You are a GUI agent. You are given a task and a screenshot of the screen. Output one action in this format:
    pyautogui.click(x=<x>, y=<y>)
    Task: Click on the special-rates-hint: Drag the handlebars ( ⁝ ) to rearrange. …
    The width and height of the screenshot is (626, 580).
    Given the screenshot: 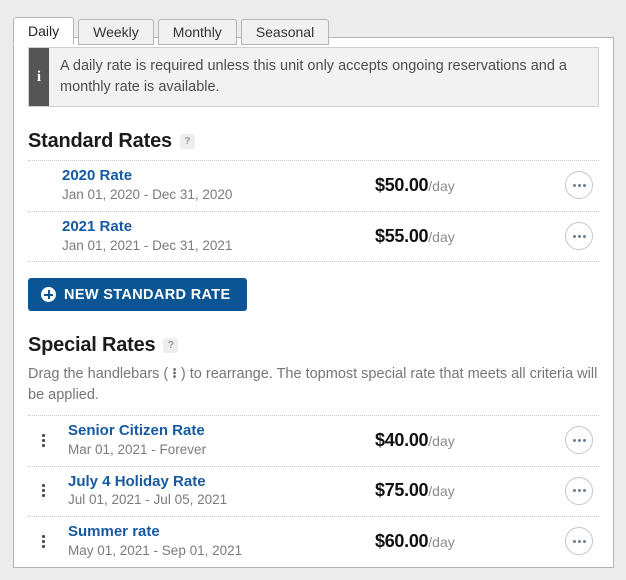 What is the action you would take?
    pyautogui.click(x=313, y=384)
    